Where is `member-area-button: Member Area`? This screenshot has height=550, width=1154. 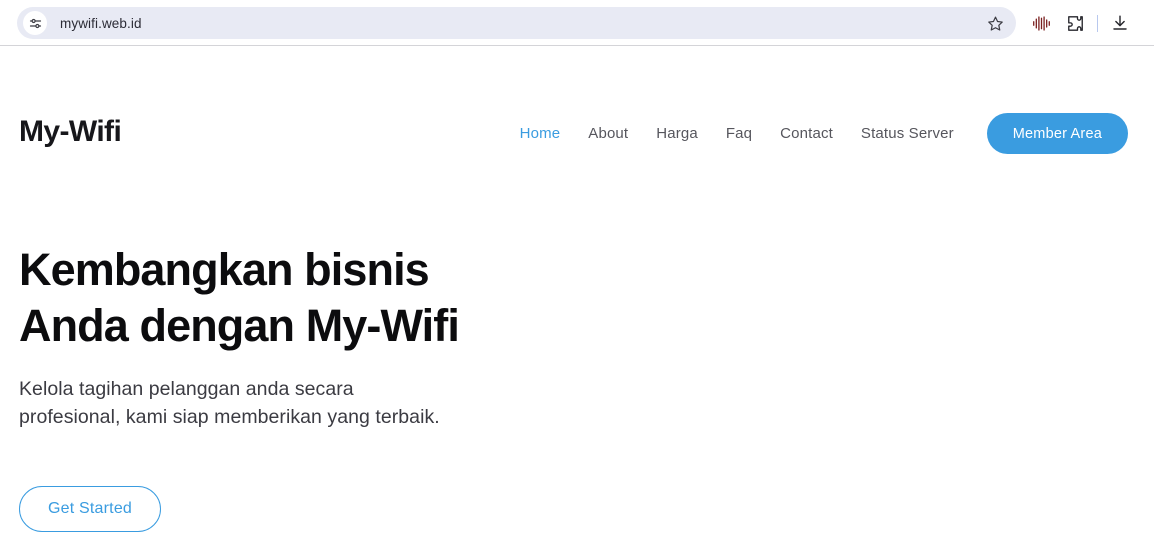
member-area-button: Member Area is located at coordinates (1057, 133).